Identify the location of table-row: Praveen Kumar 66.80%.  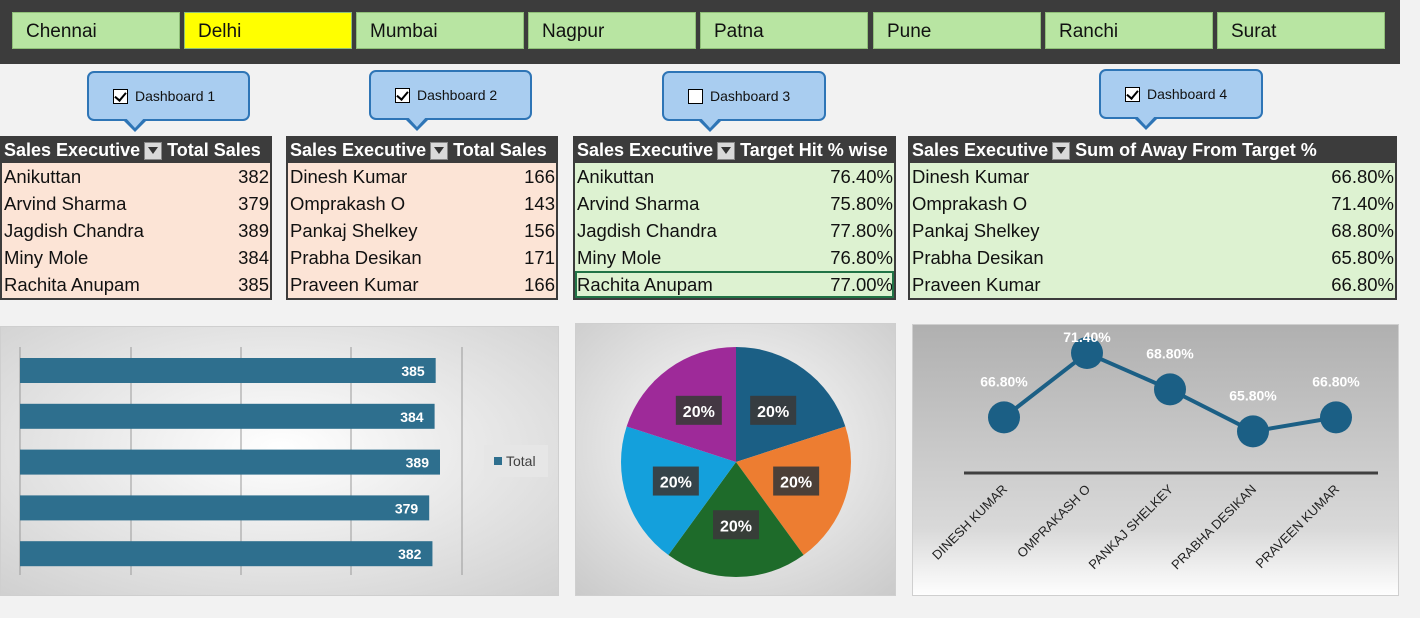
(1152, 284).